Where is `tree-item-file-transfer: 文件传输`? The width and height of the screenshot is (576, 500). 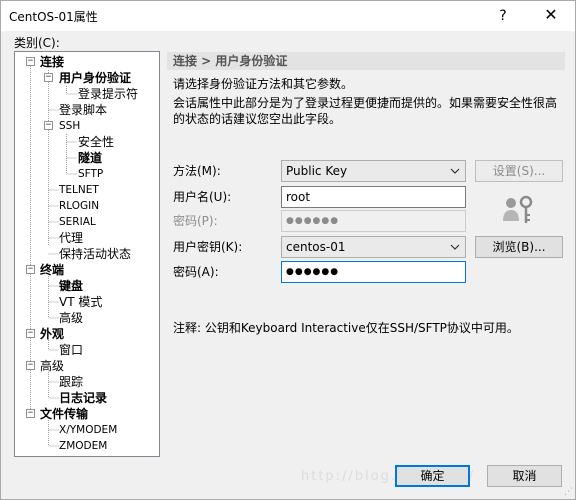 tree-item-file-transfer: 文件传输 is located at coordinates (64, 414).